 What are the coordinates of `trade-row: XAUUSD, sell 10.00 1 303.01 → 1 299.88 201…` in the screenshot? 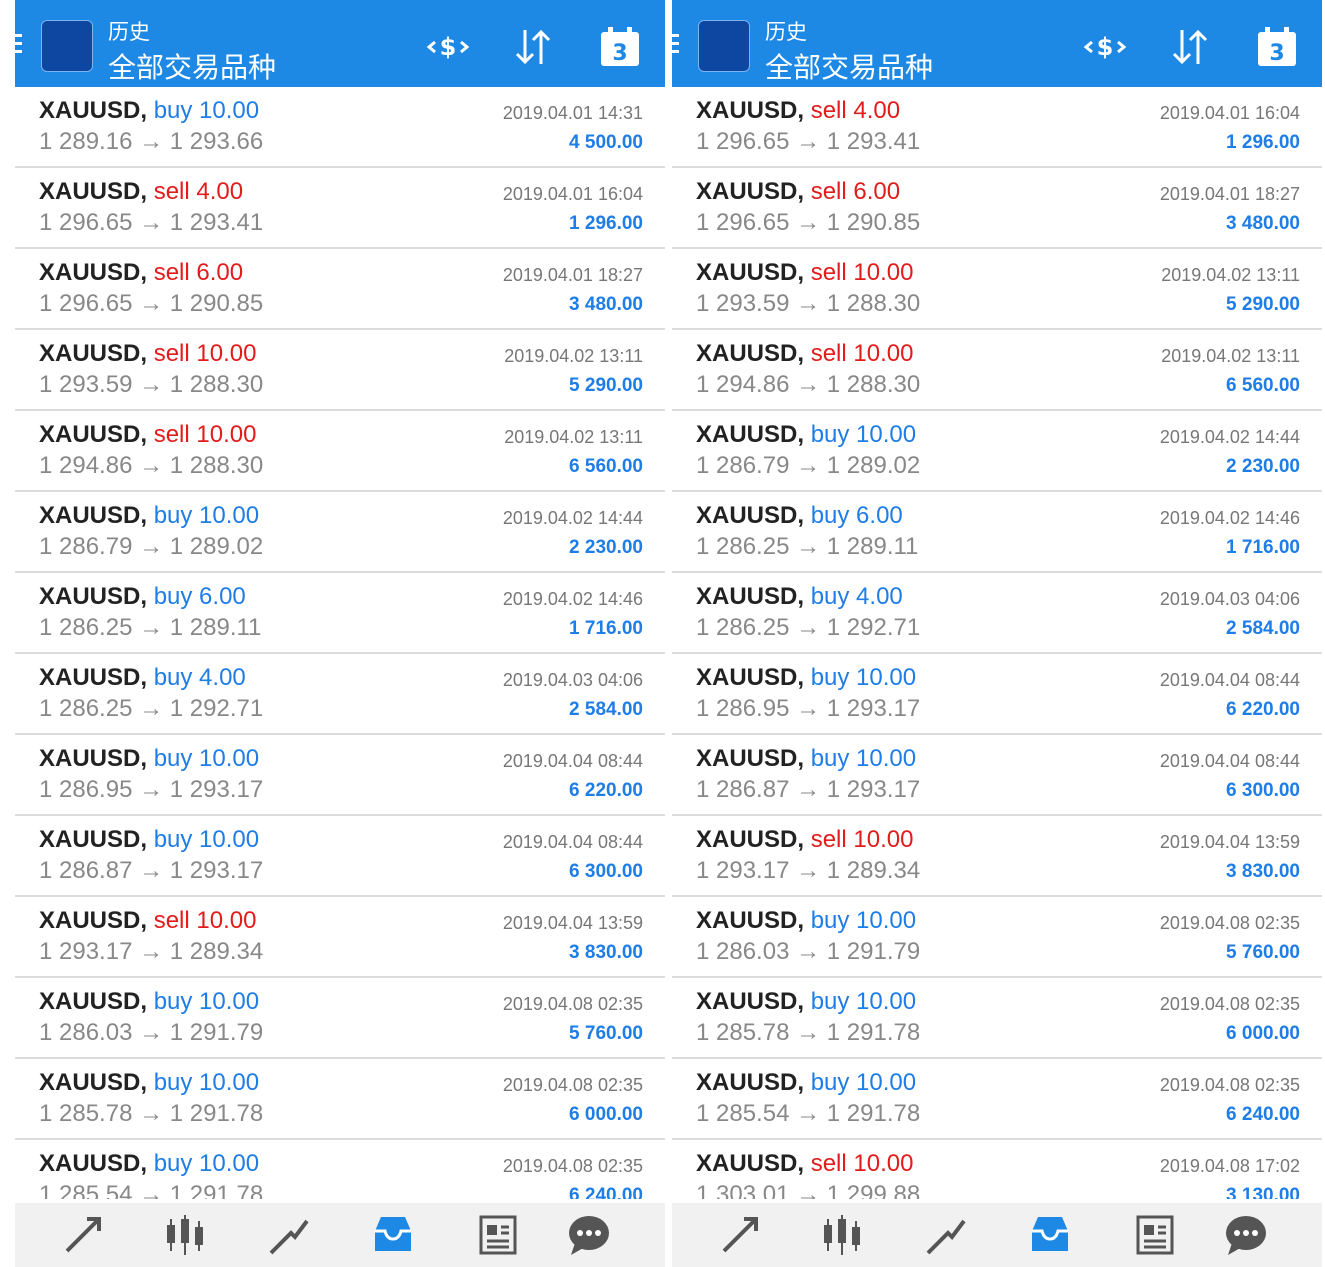 It's located at (997, 1169).